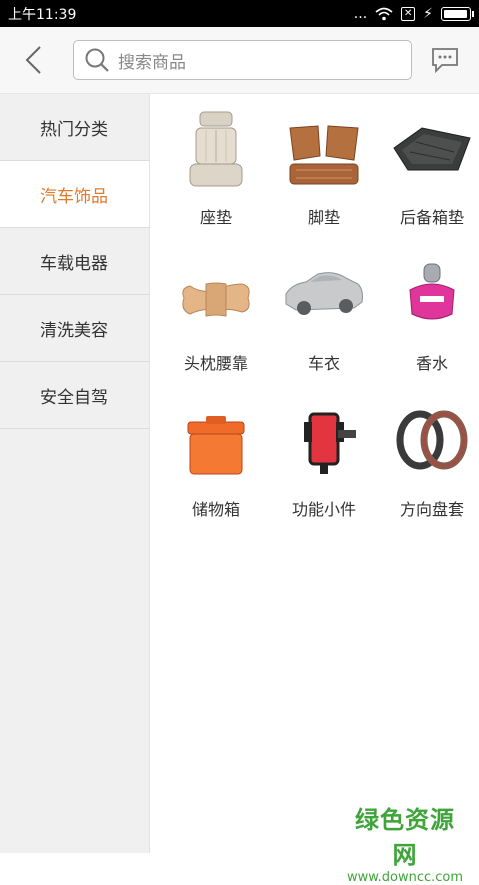  What do you see at coordinates (215, 363) in the screenshot?
I see `product-label: 头枕腰靠` at bounding box center [215, 363].